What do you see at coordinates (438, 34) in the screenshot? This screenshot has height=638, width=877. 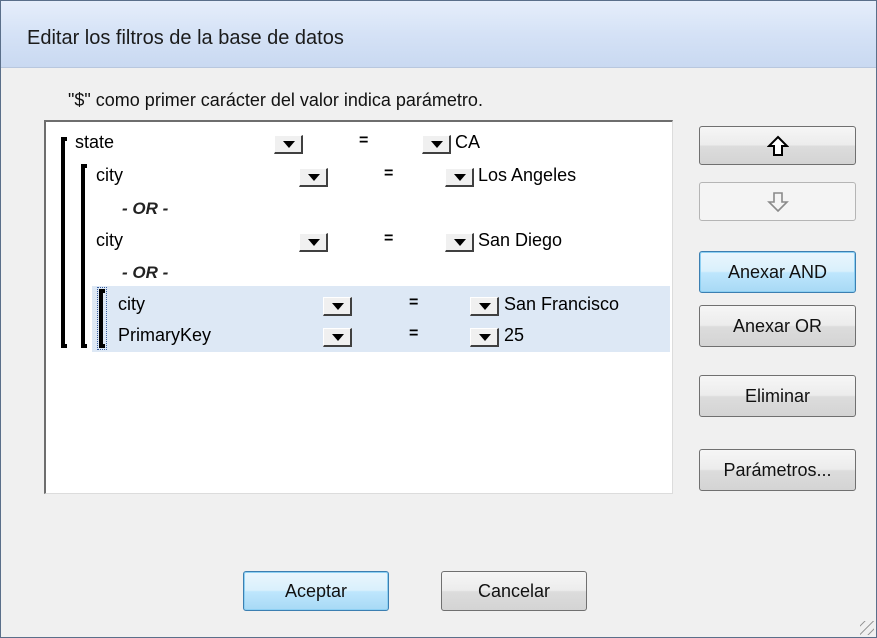 I see `title-bar: Editar los filtros de la base de datos` at bounding box center [438, 34].